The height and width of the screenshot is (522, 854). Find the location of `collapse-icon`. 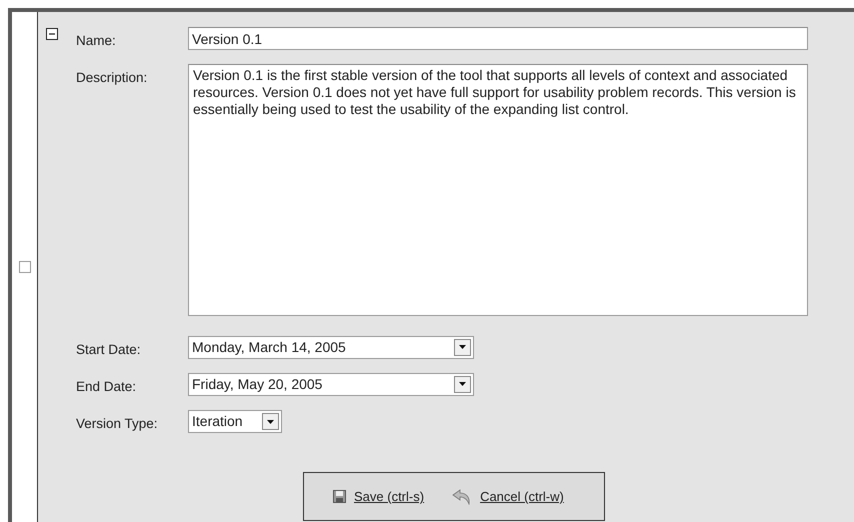

collapse-icon is located at coordinates (52, 34).